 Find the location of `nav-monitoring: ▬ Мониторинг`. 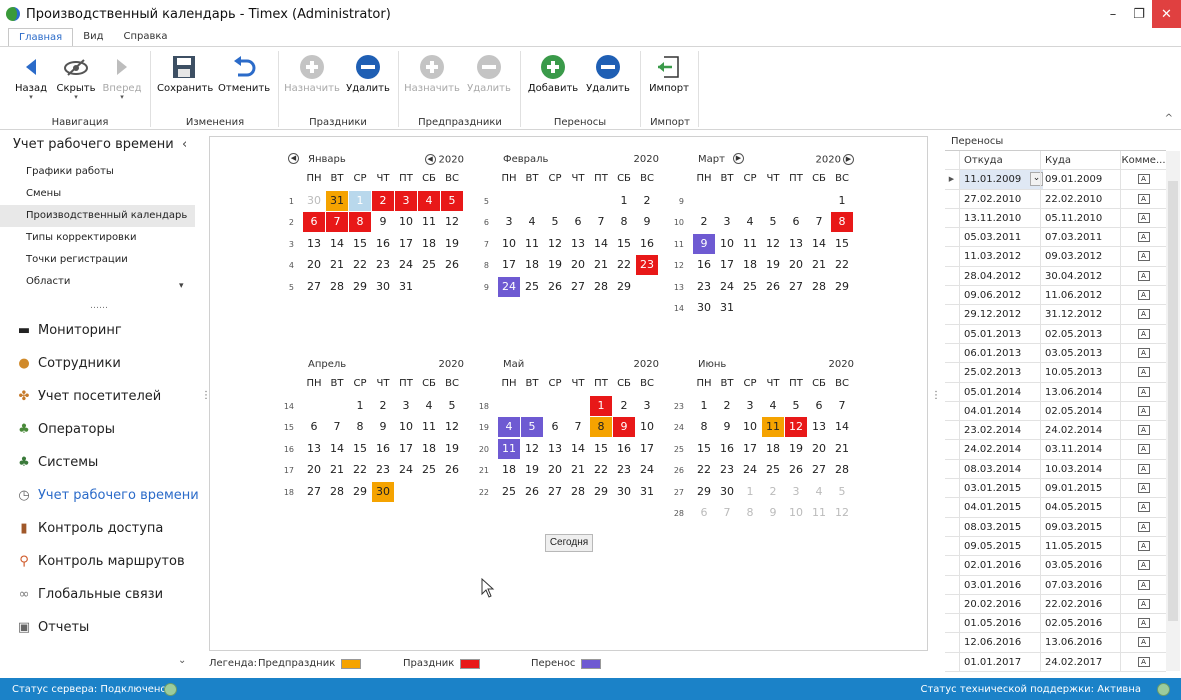

nav-monitoring: ▬ Мониторинг is located at coordinates (102, 330).